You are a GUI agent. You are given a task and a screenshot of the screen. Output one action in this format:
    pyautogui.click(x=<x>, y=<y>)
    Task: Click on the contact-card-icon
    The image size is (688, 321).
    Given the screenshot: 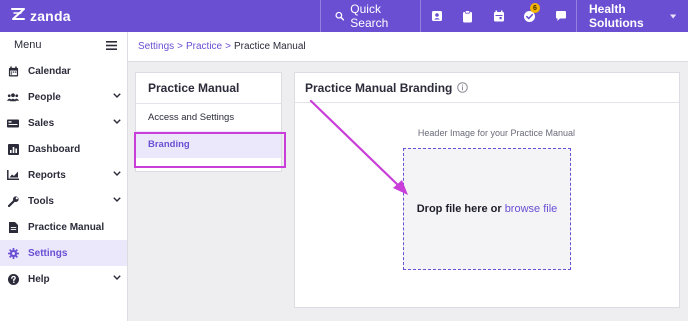 What is the action you would take?
    pyautogui.click(x=436, y=16)
    